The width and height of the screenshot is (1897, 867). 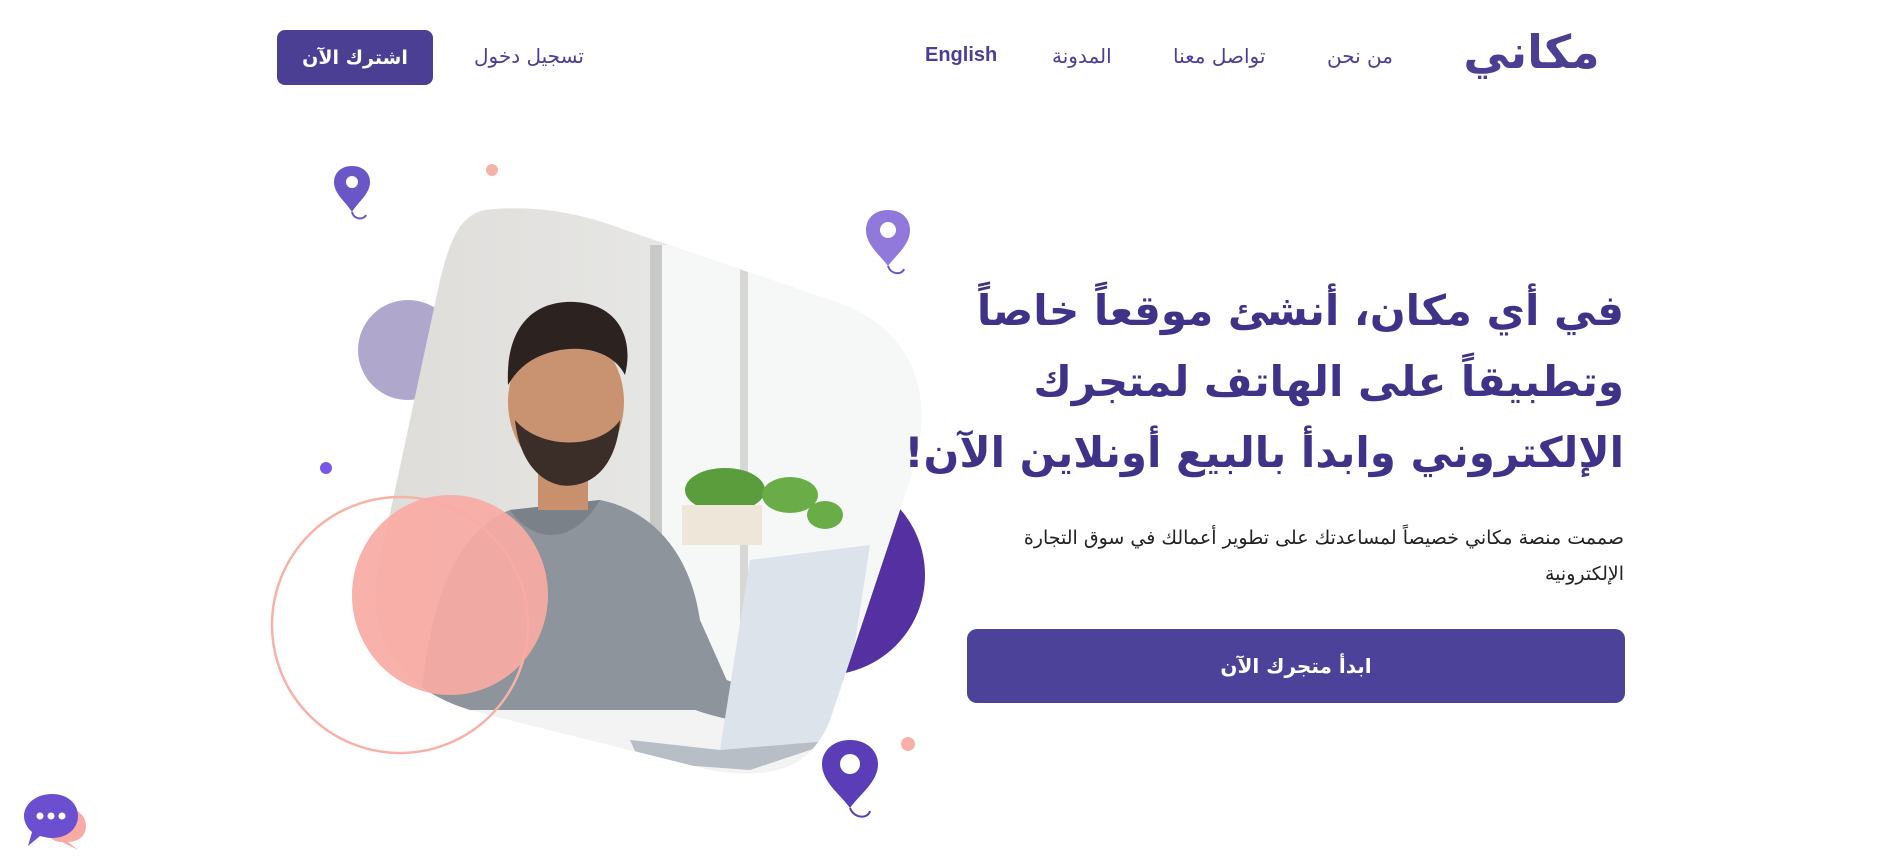 What do you see at coordinates (1328, 381) in the screenshot?
I see `headline-line: وتطبيقاً على الهاتف لمتجرك` at bounding box center [1328, 381].